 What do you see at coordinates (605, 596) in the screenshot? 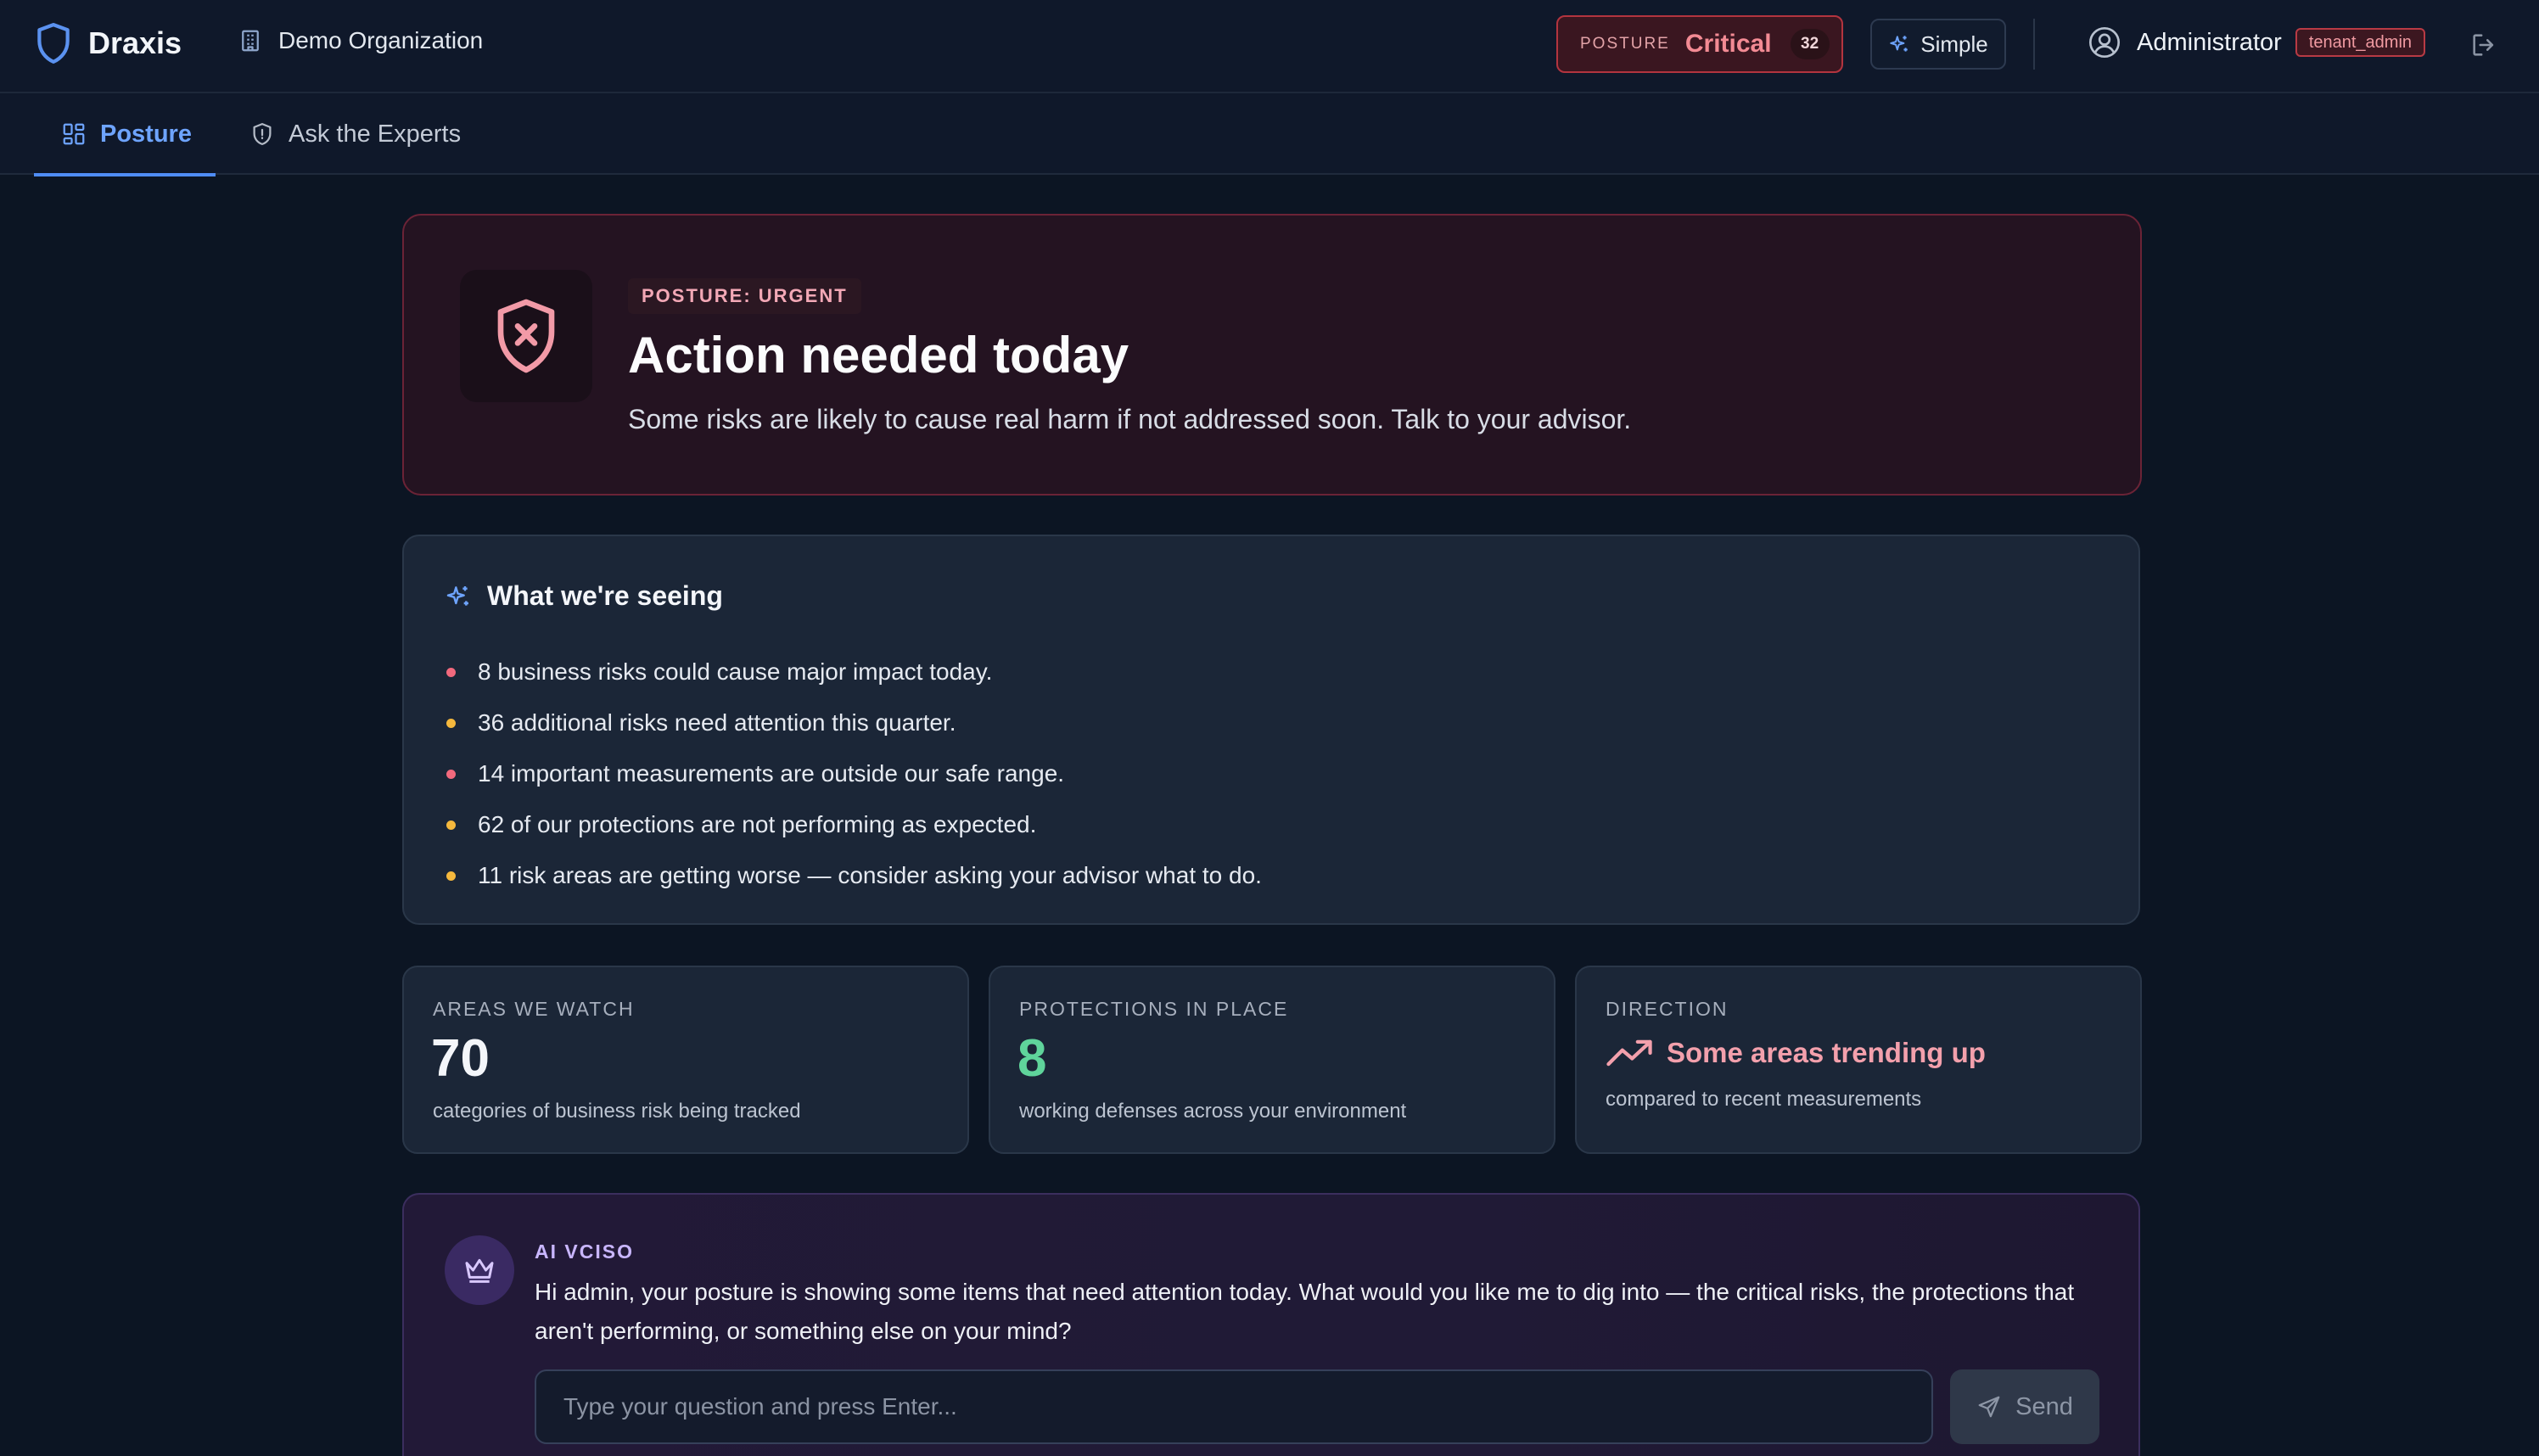
I see `insights-title: What we're seeing` at bounding box center [605, 596].